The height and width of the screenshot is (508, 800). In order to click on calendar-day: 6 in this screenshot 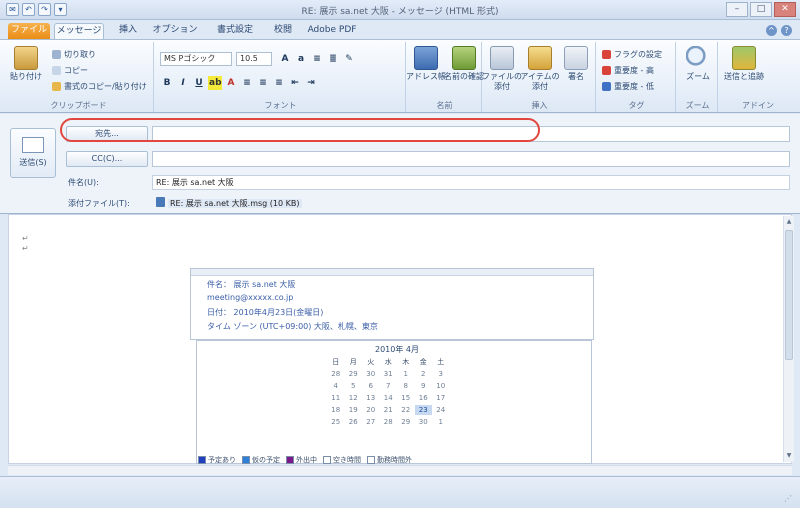, I will do `click(371, 386)`.